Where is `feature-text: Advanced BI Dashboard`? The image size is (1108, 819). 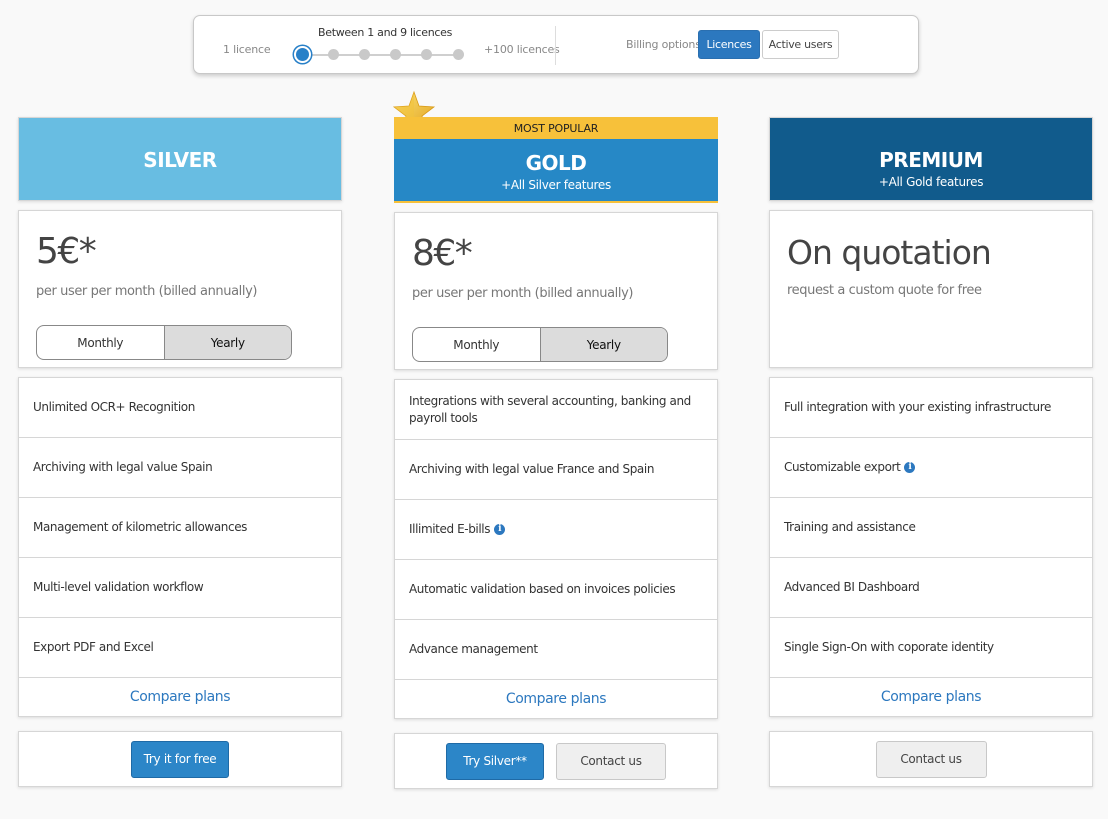 feature-text: Advanced BI Dashboard is located at coordinates (852, 587).